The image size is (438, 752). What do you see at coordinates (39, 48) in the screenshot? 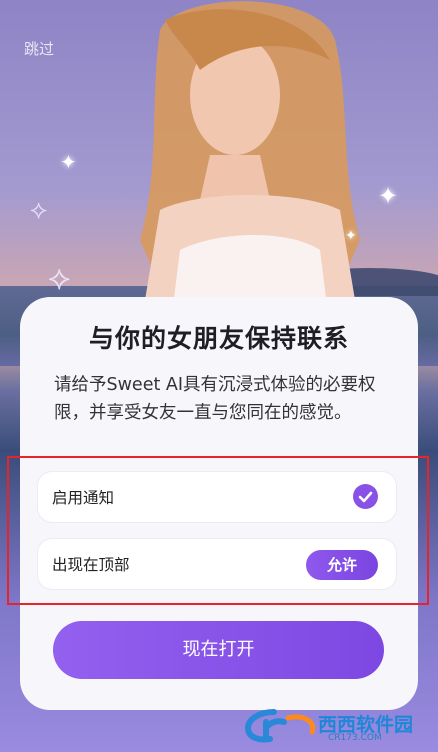
I see `skip-button: 跳过` at bounding box center [39, 48].